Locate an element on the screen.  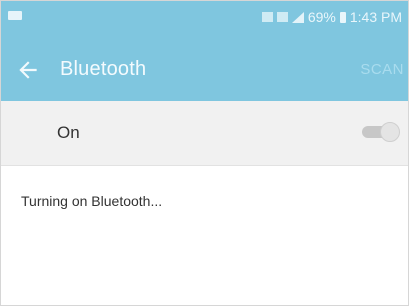
status-indicators: 69% 1:43 PM is located at coordinates (331, 17).